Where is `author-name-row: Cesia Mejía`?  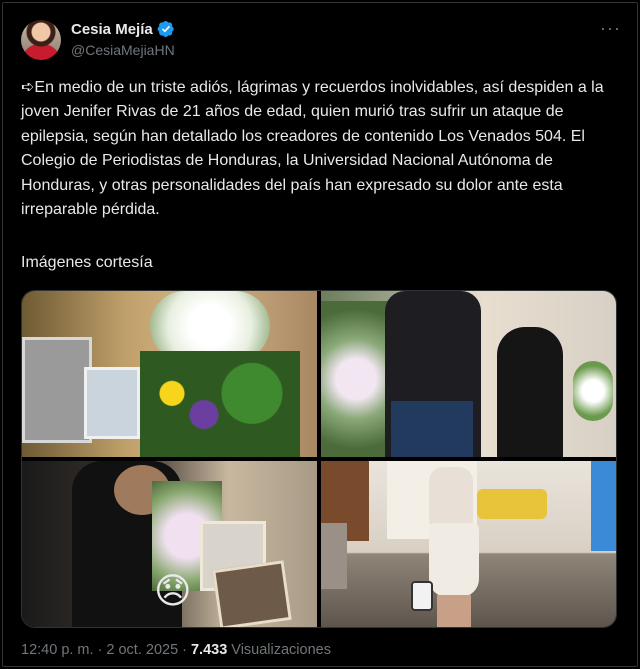 author-name-row: Cesia Mejía is located at coordinates (123, 29).